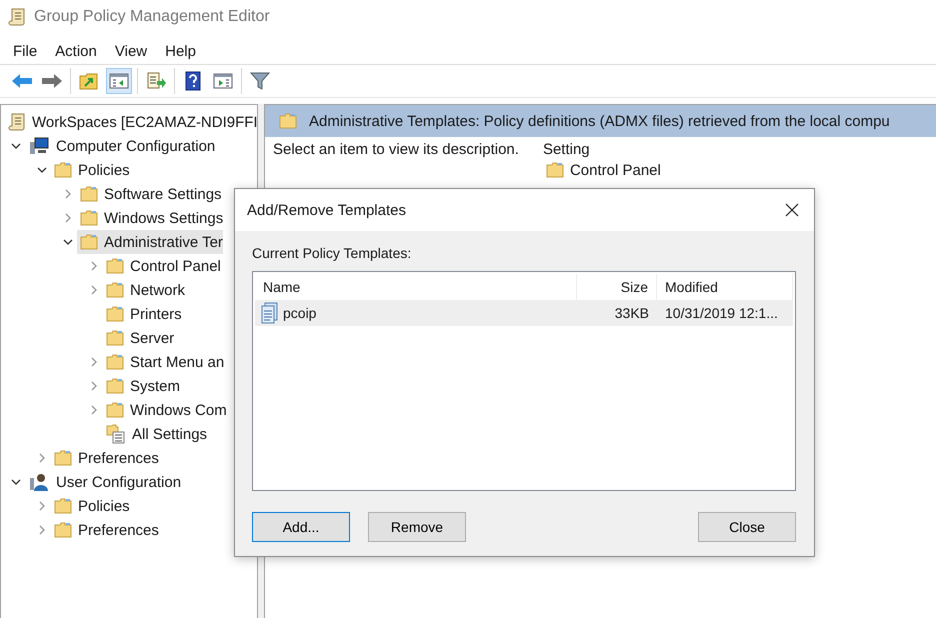 The height and width of the screenshot is (618, 936). I want to click on settings-list-icon, so click(116, 434).